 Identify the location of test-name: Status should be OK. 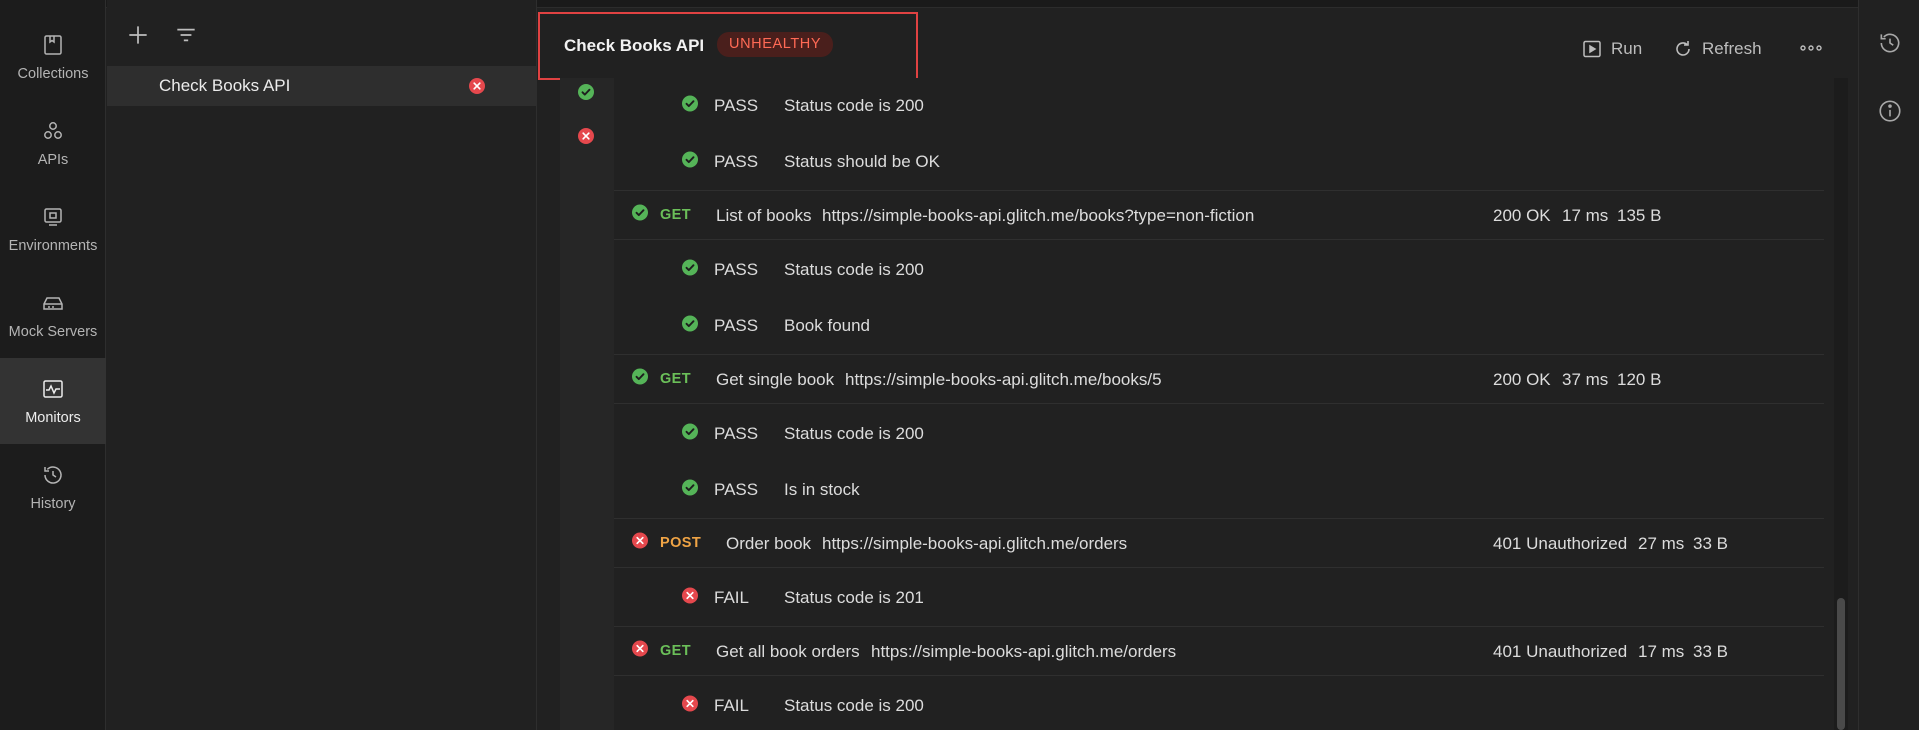
(862, 161).